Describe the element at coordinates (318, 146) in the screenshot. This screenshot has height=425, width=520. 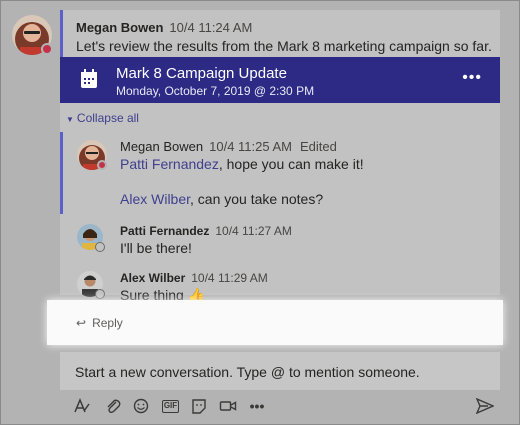
I see `edited-label: Edited` at that location.